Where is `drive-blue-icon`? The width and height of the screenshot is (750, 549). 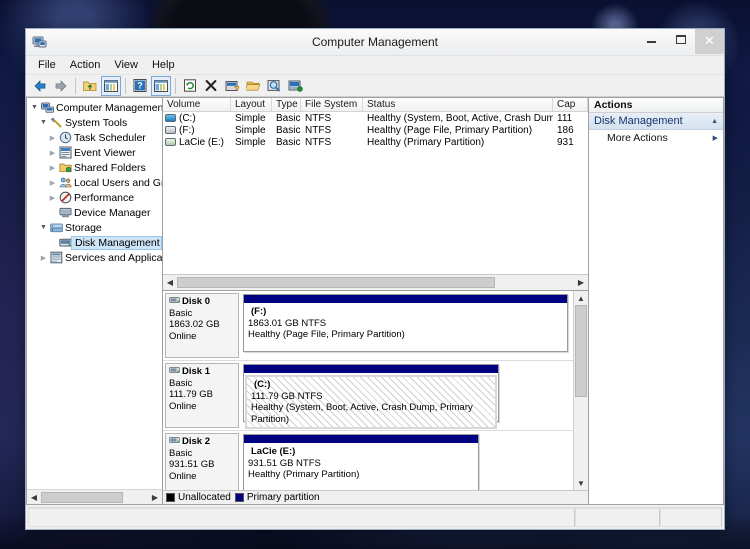
drive-blue-icon is located at coordinates (170, 118).